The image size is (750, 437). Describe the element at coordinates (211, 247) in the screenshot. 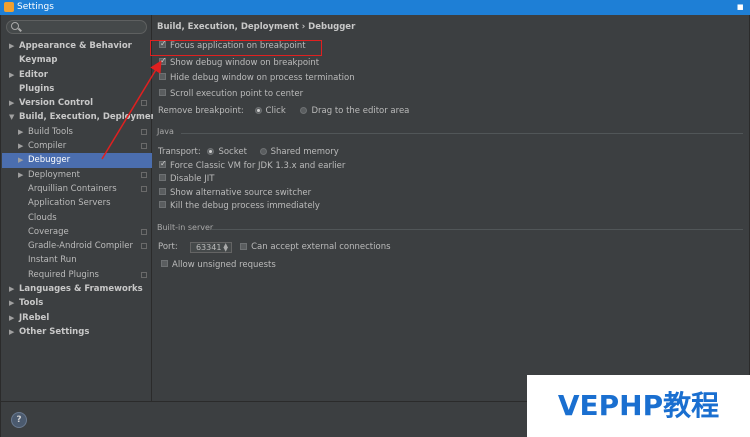

I see `port-input: 63341 ▲ ▼` at that location.